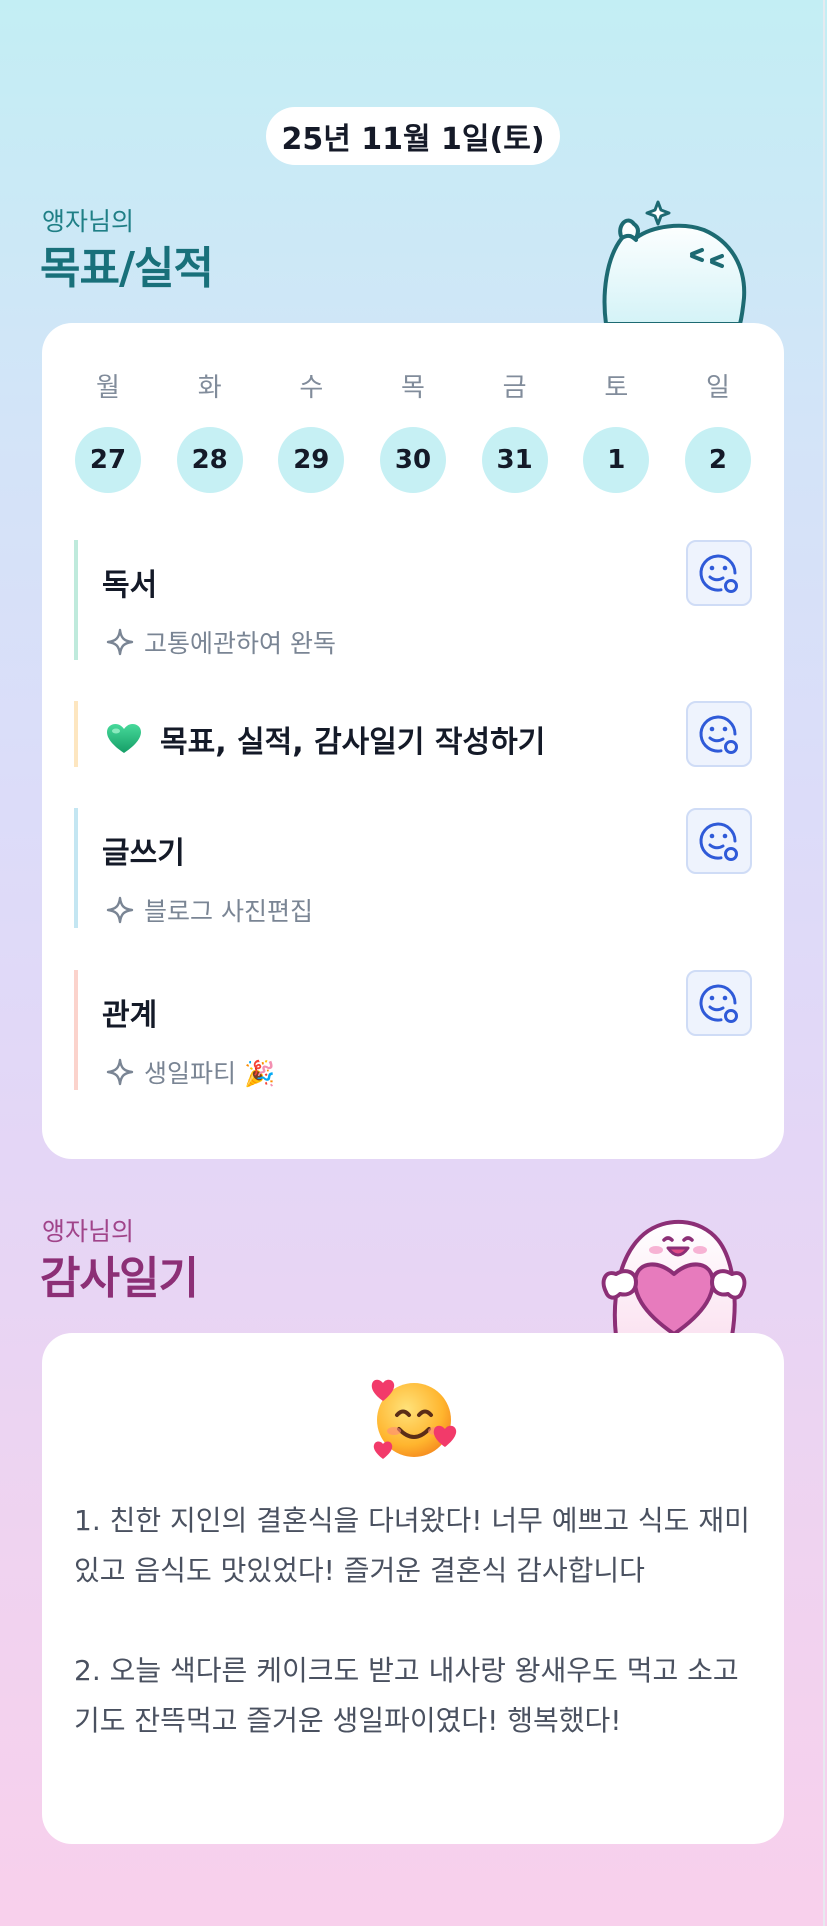  I want to click on day-name: 월, so click(108, 388).